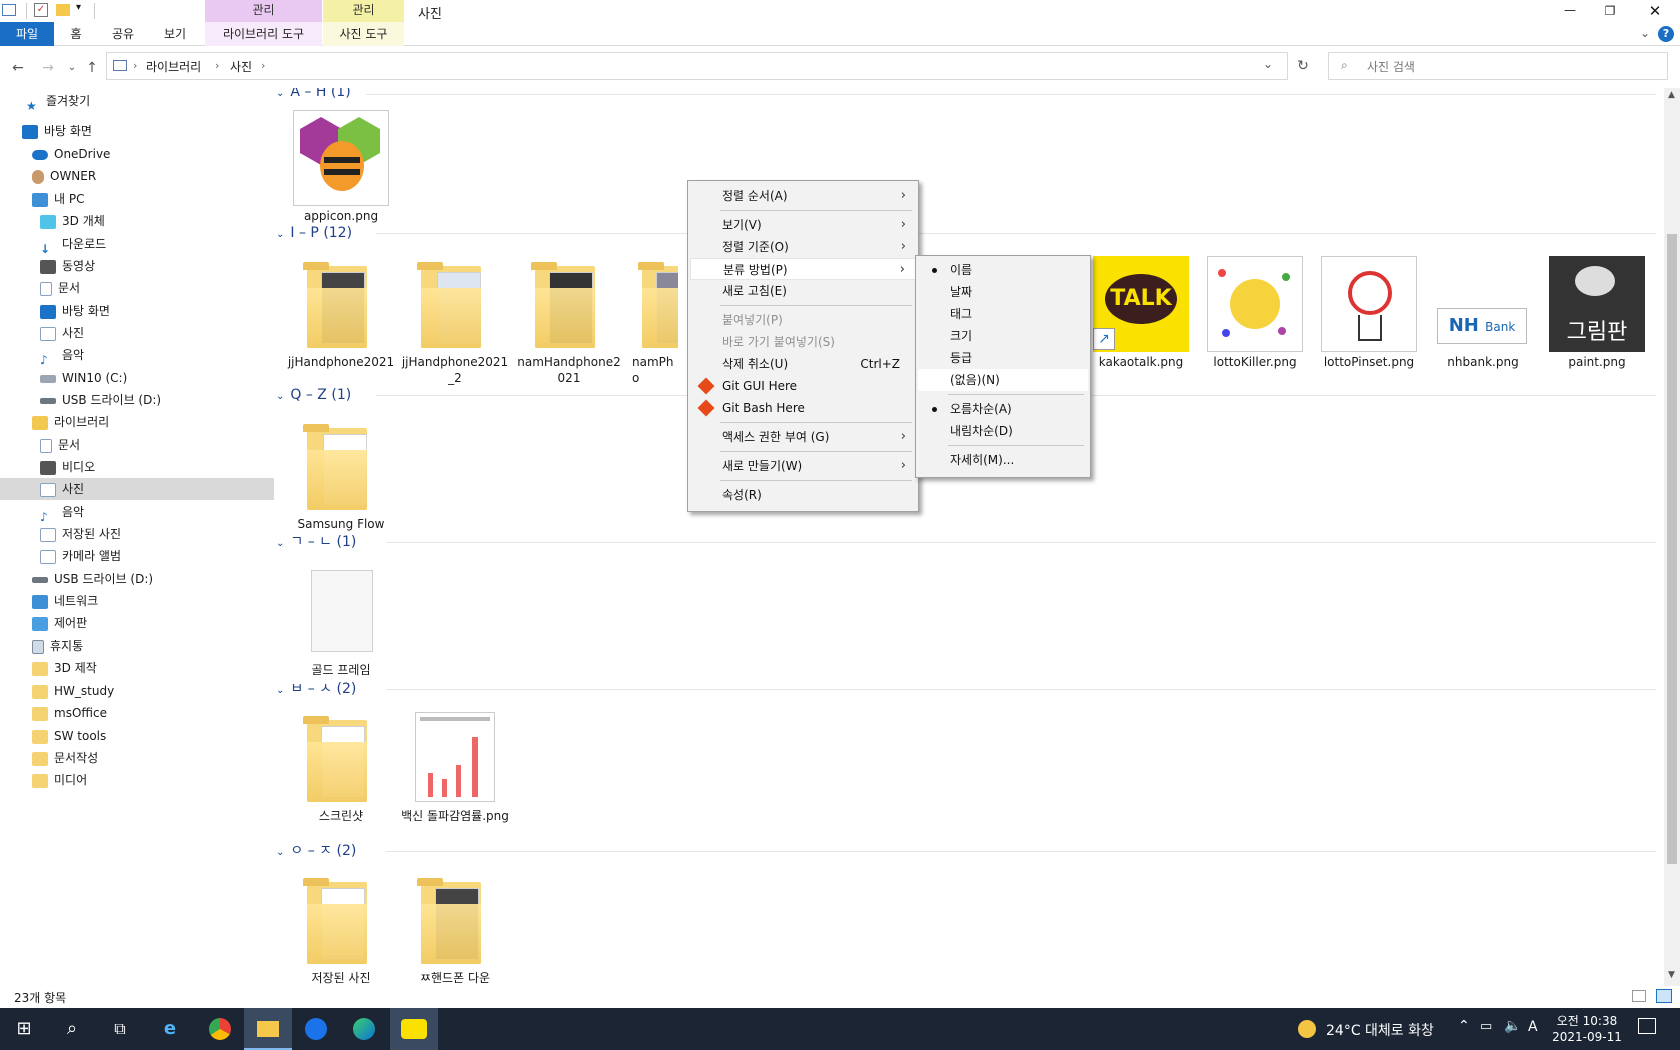 The image size is (1680, 1050). What do you see at coordinates (569, 321) in the screenshot?
I see `folder-item: namHandphone2021` at bounding box center [569, 321].